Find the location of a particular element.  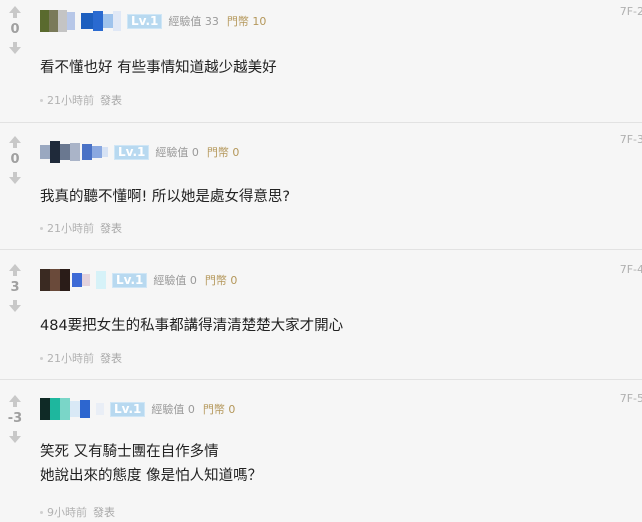

comment-line: 484要把女生的私事都講得清清楚楚大家才開心 is located at coordinates (192, 326).